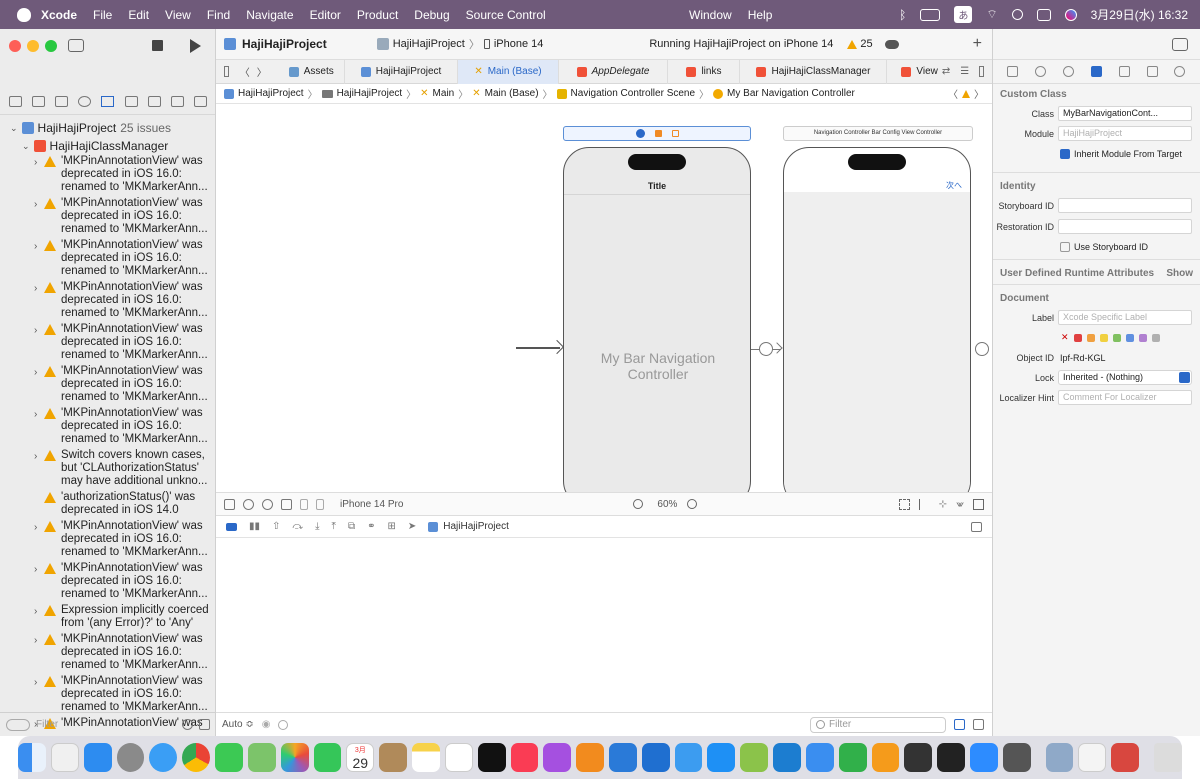  What do you see at coordinates (254, 526) in the screenshot?
I see `breakpoints-toggle-icon: ▮▮` at bounding box center [254, 526].